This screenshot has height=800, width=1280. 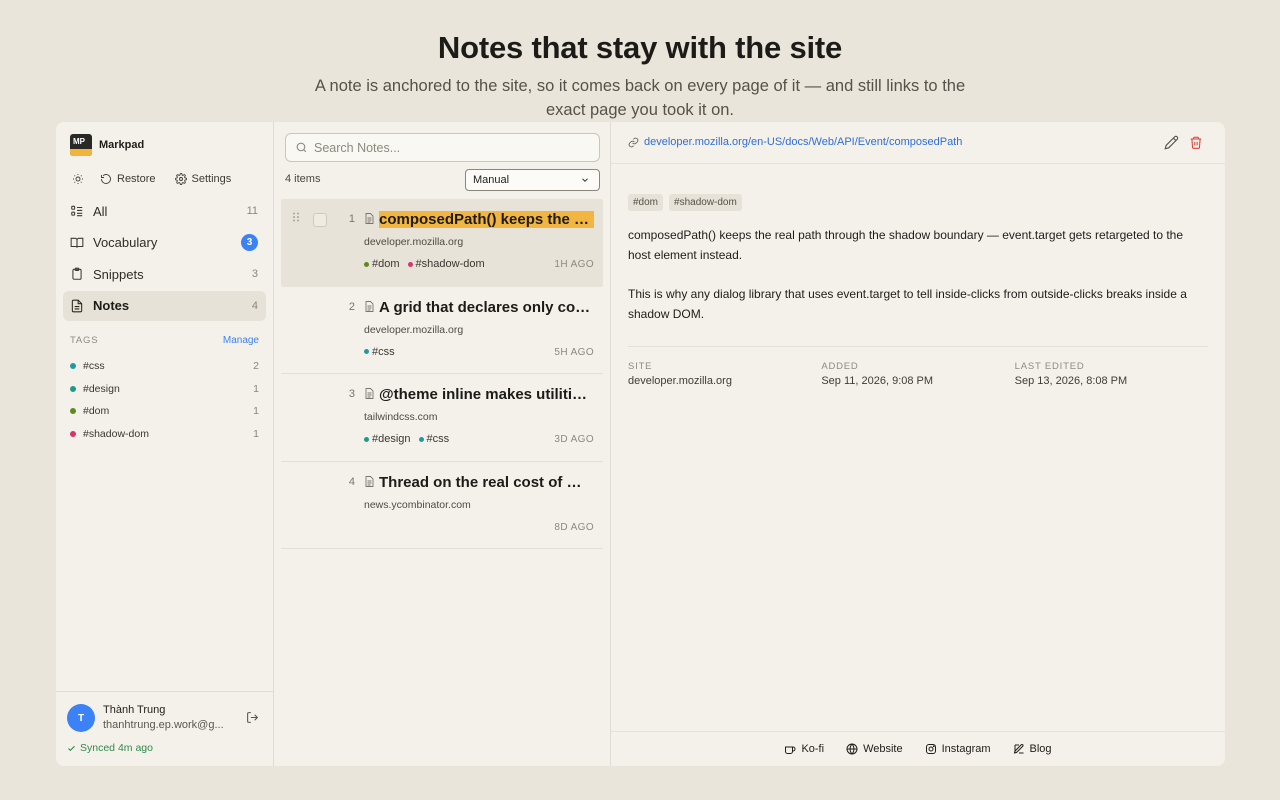 I want to click on note-tag: #shadow-dom, so click(x=446, y=264).